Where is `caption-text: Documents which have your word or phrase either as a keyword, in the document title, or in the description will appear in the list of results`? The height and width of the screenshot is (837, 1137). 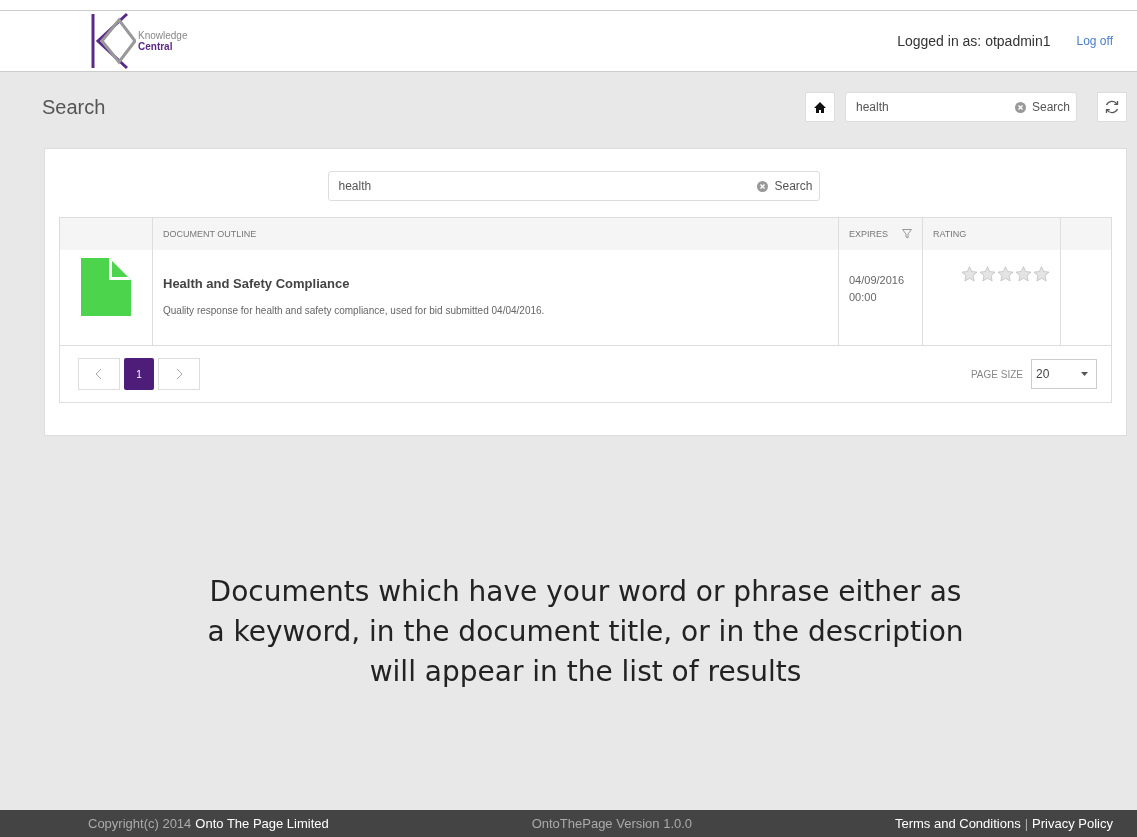 caption-text: Documents which have your word or phrase either as a keyword, in the document title, or in the description will appear in the list of results is located at coordinates (585, 632).